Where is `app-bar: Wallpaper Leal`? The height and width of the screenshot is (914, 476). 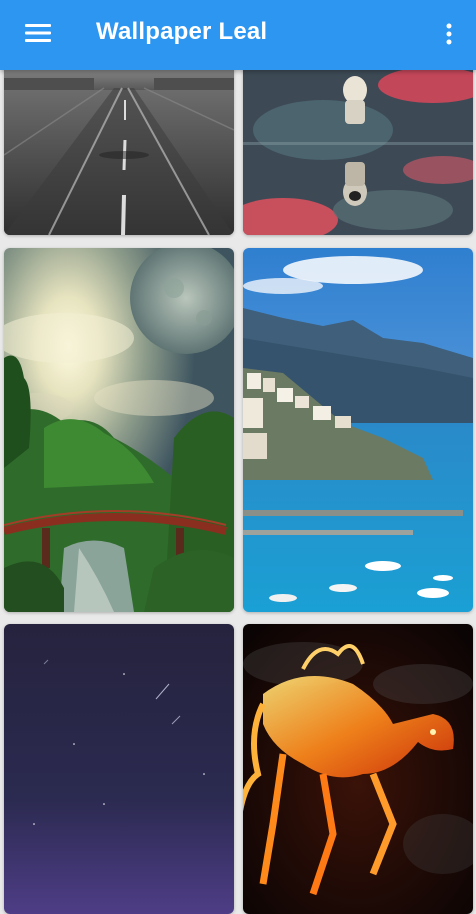
app-bar: Wallpaper Leal is located at coordinates (238, 35).